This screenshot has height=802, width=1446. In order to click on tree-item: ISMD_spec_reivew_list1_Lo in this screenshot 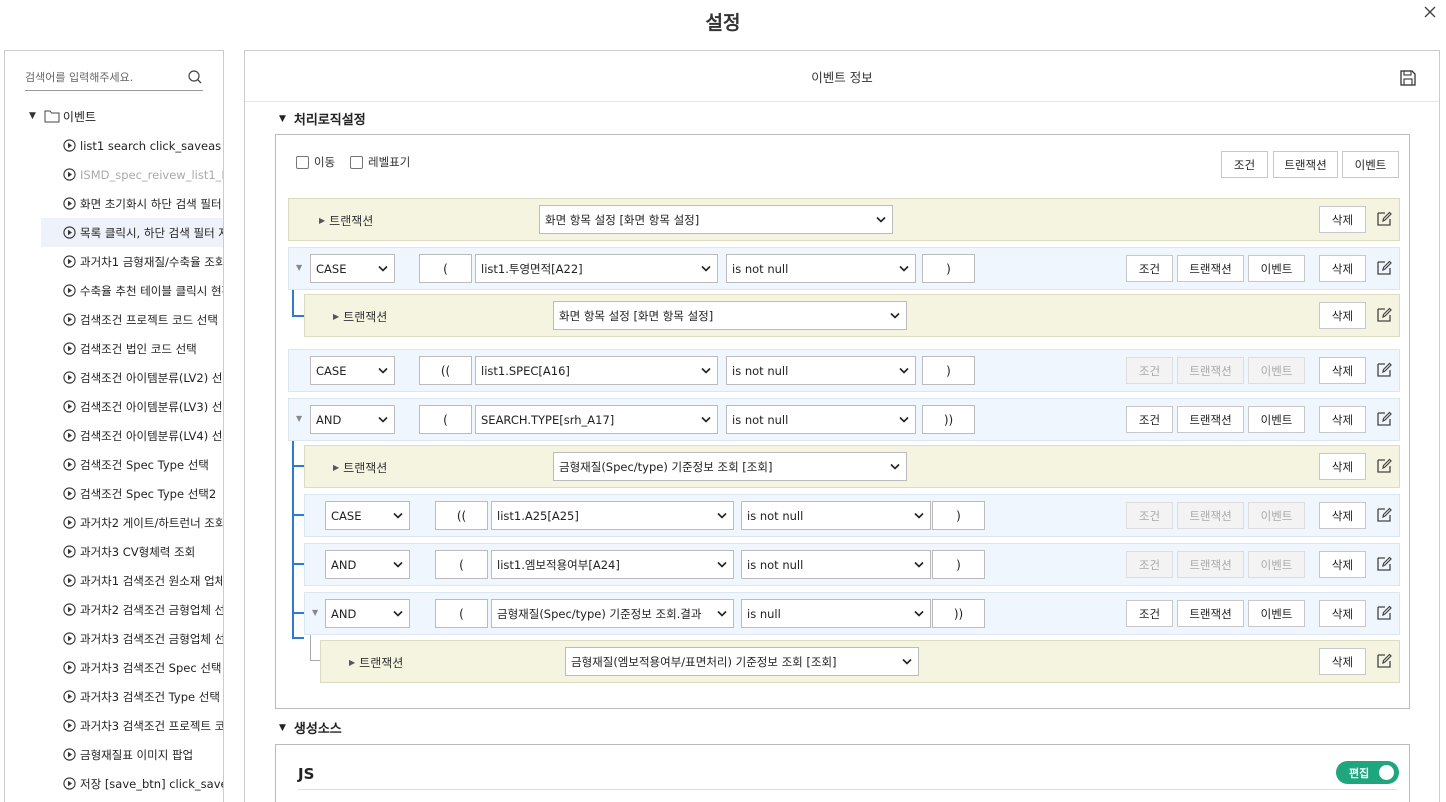, I will do `click(132, 174)`.